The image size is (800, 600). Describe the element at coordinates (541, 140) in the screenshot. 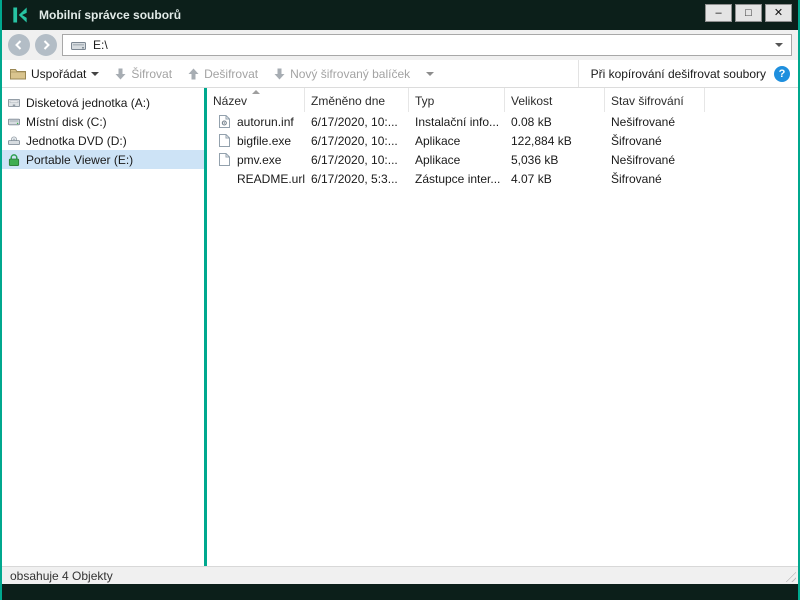

I see `file-size: 122,884 kB` at that location.